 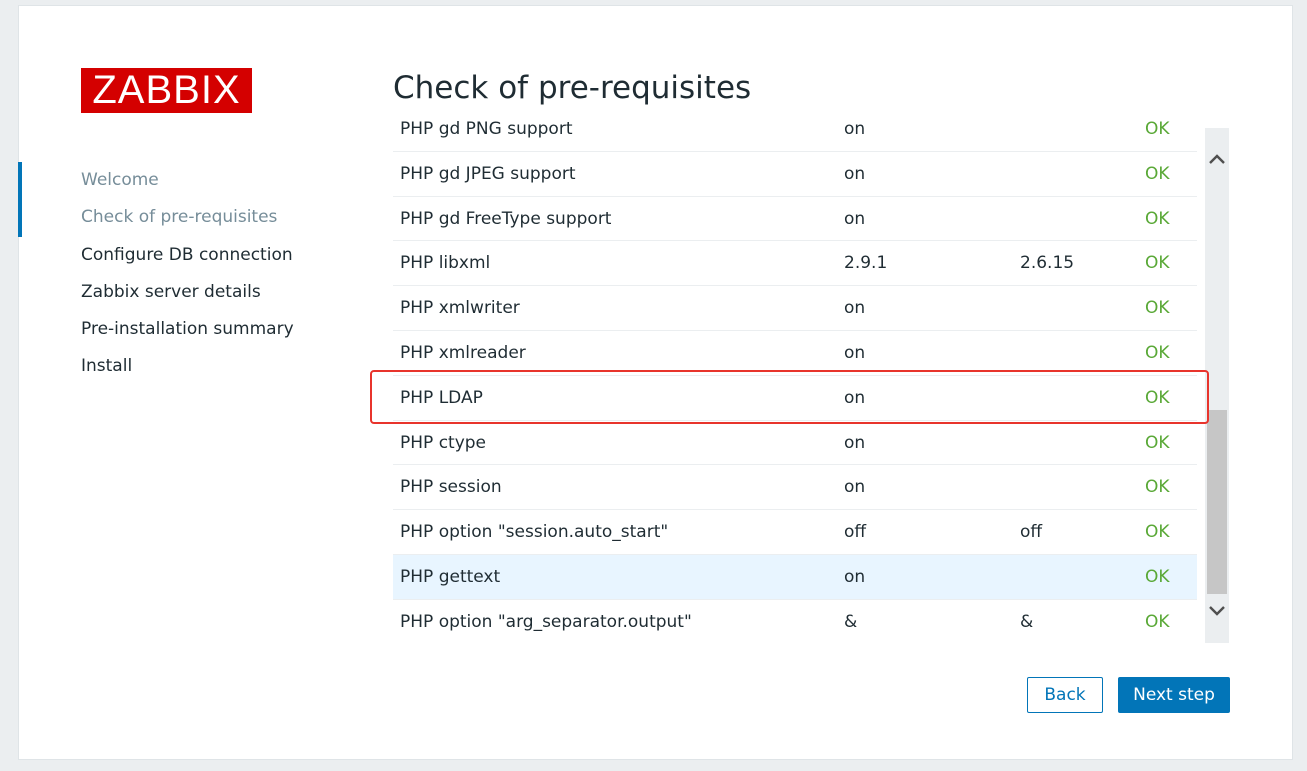 What do you see at coordinates (20, 199) in the screenshot?
I see `nav-progress-indicator` at bounding box center [20, 199].